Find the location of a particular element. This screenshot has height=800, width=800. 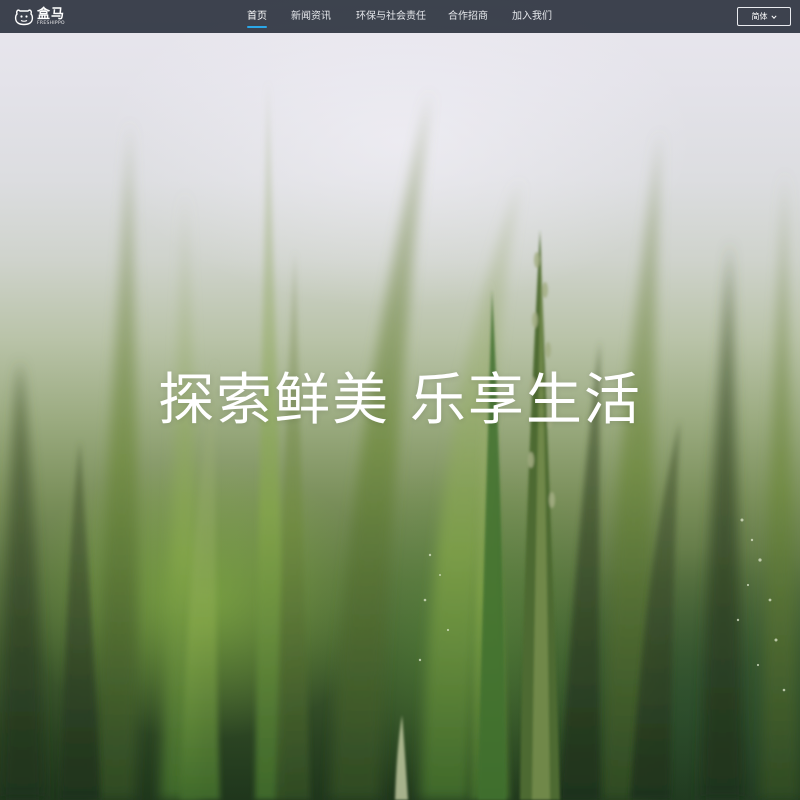

active-nav-indicator is located at coordinates (257, 27).